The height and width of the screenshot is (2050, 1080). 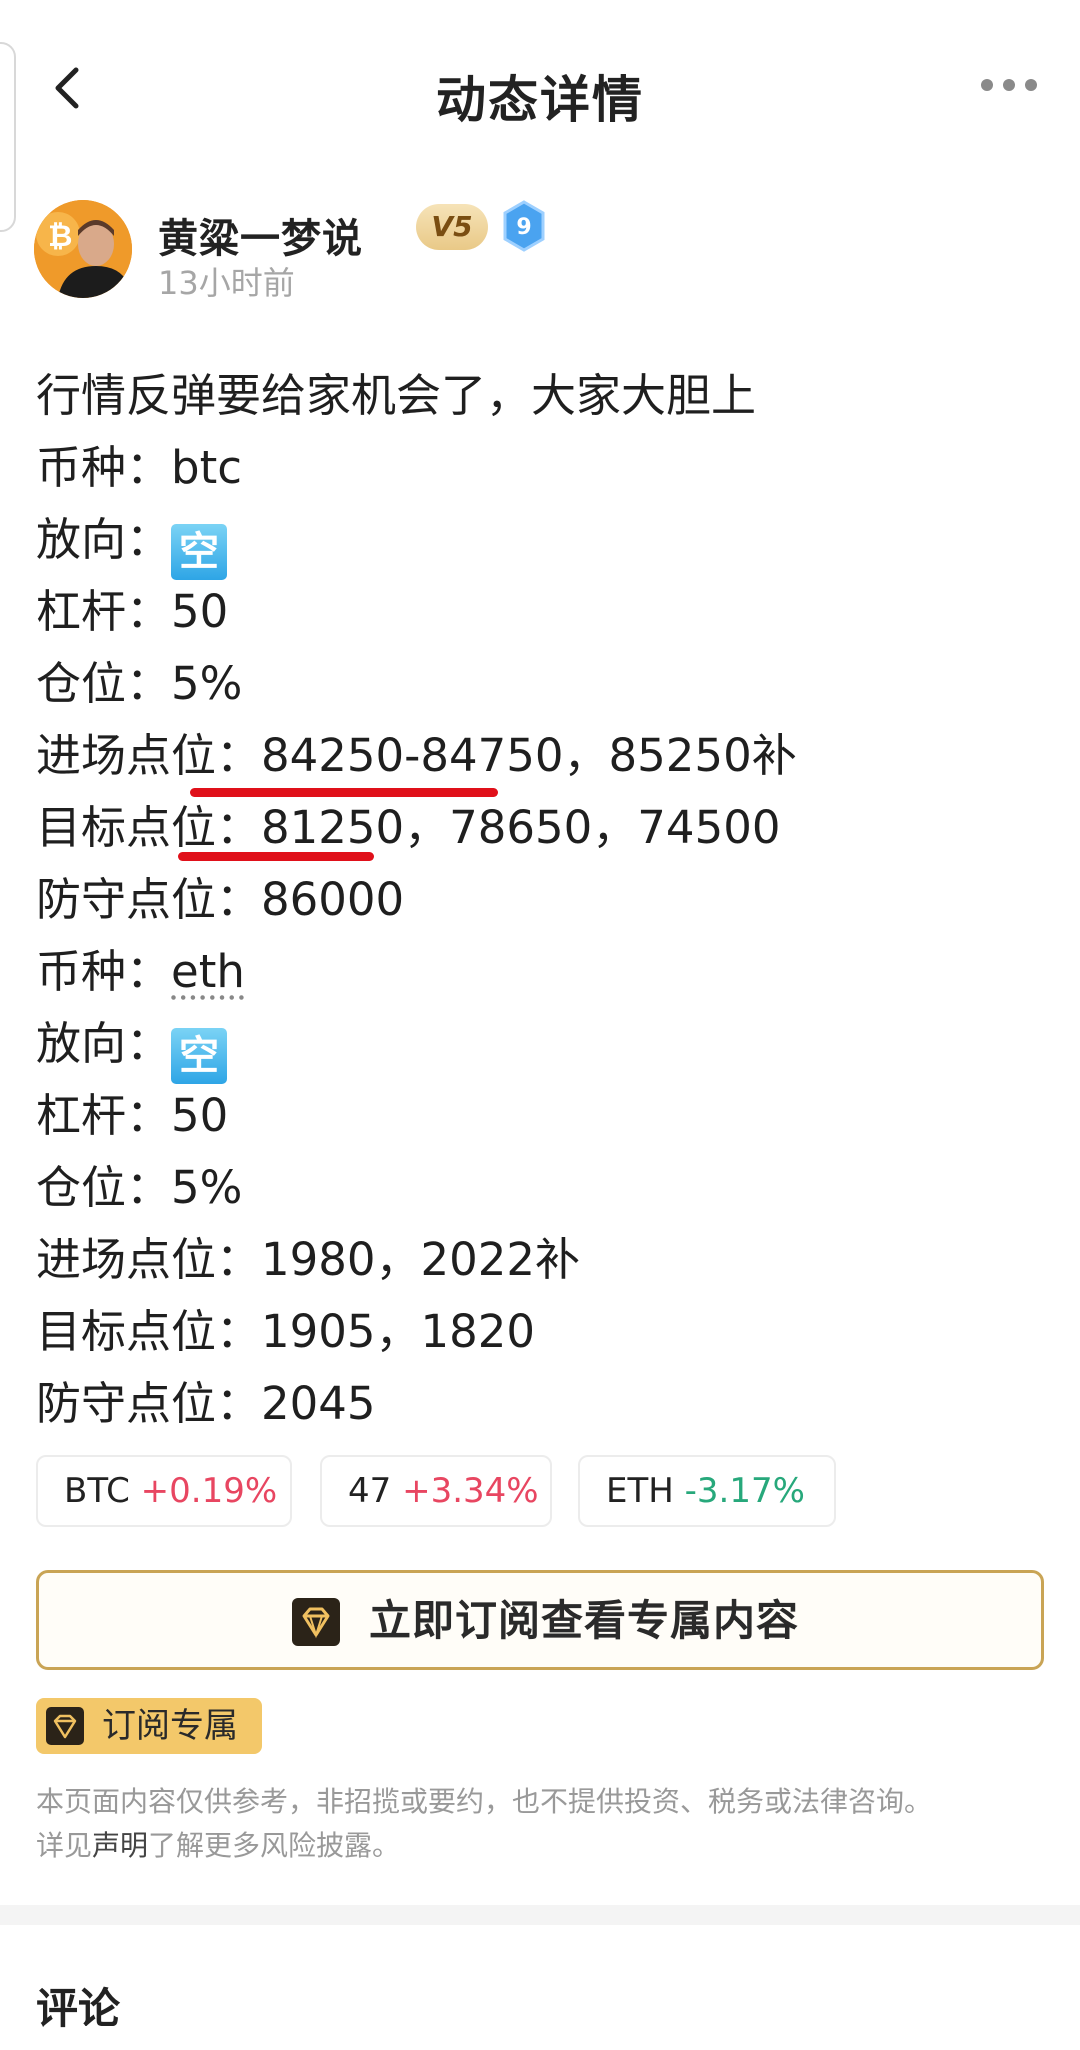 I want to click on coin-label: 币种：, so click(x=104, y=971).